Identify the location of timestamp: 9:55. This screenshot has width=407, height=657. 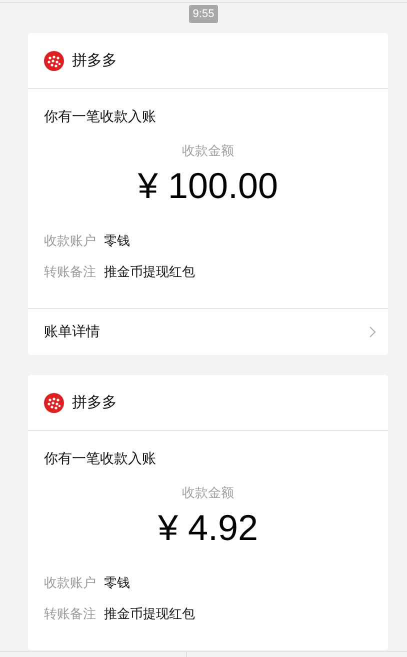
(203, 14).